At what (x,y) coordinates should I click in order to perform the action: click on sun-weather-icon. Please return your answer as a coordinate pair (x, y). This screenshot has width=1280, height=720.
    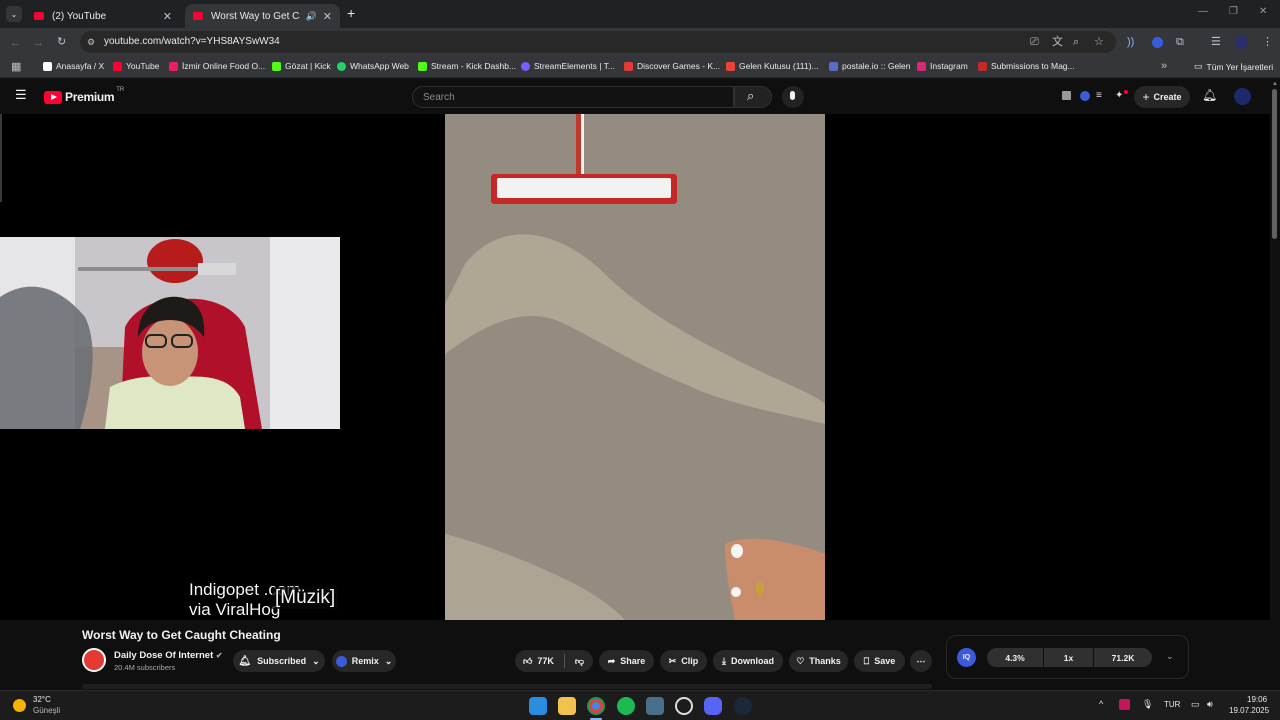
    Looking at the image, I should click on (19, 705).